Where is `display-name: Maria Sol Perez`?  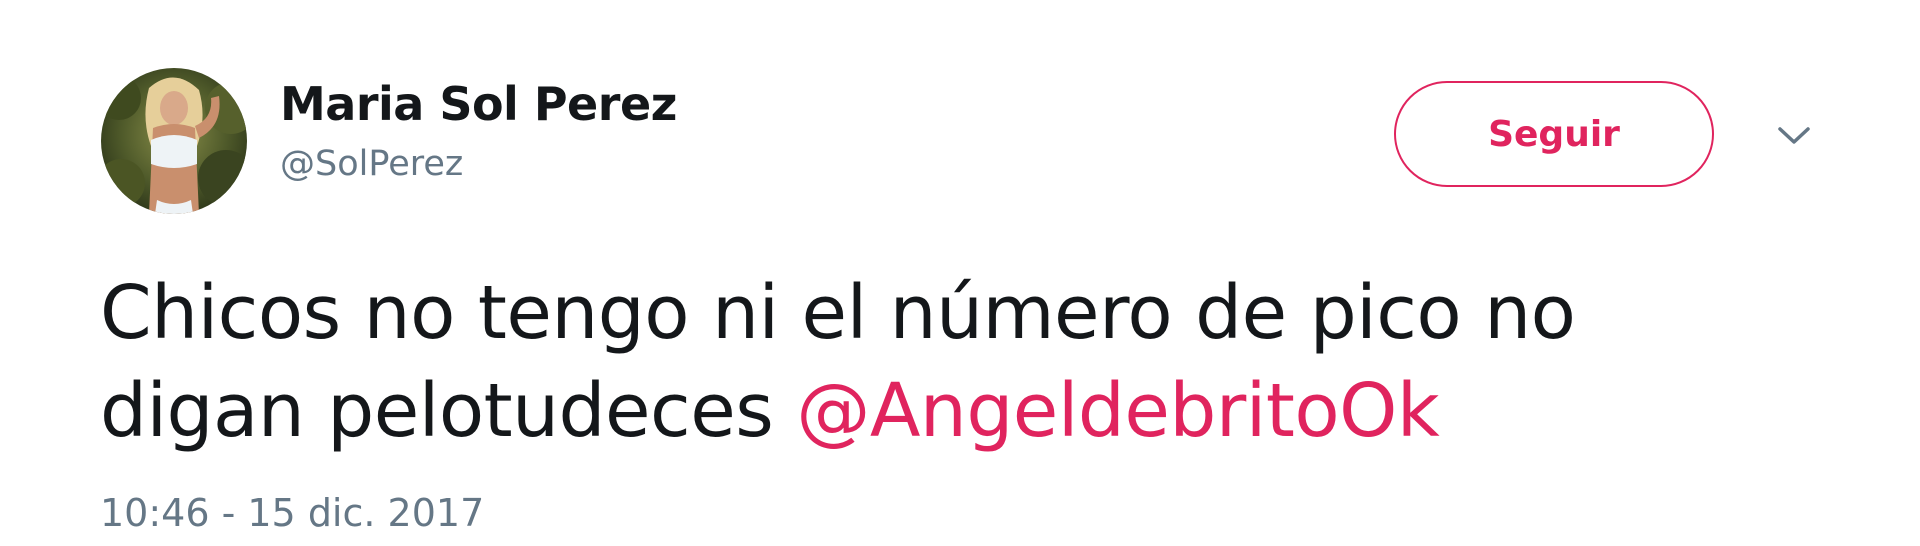 display-name: Maria Sol Perez is located at coordinates (478, 104).